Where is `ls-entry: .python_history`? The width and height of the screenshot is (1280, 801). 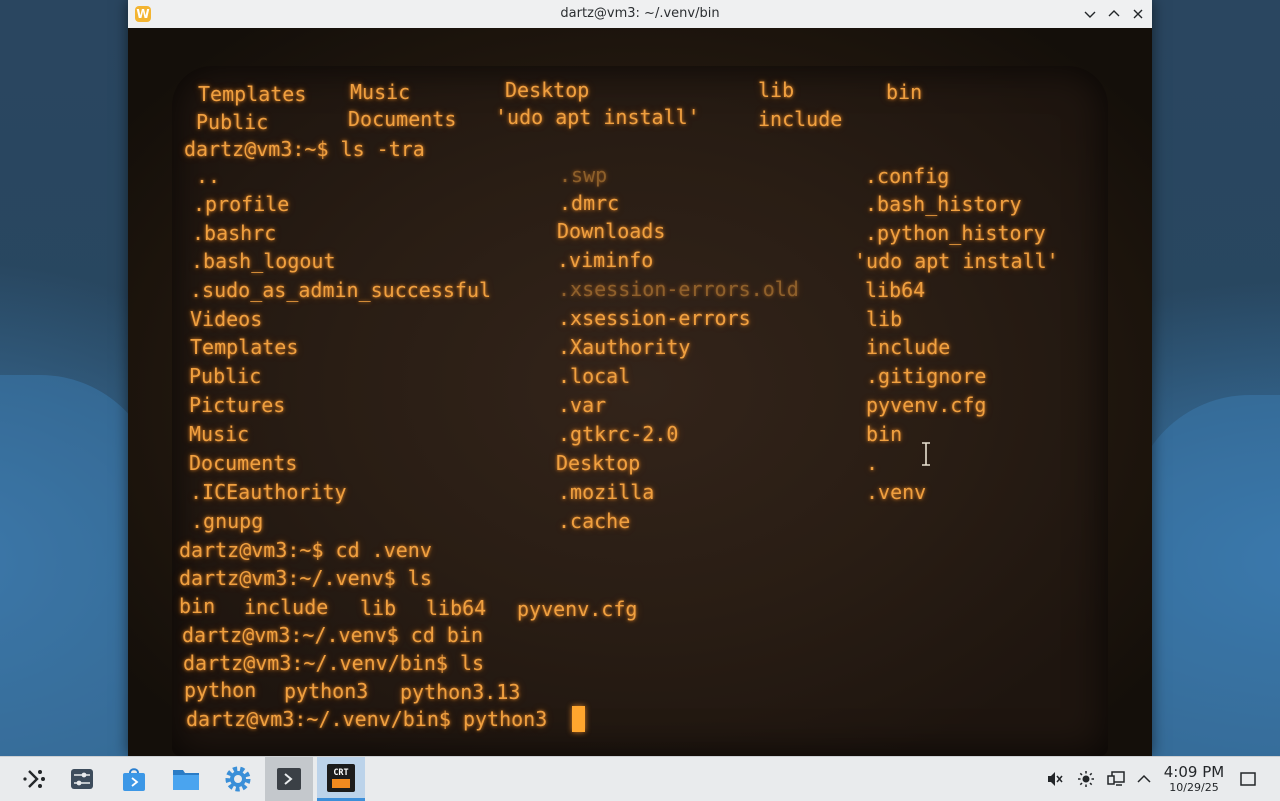 ls-entry: .python_history is located at coordinates (955, 233).